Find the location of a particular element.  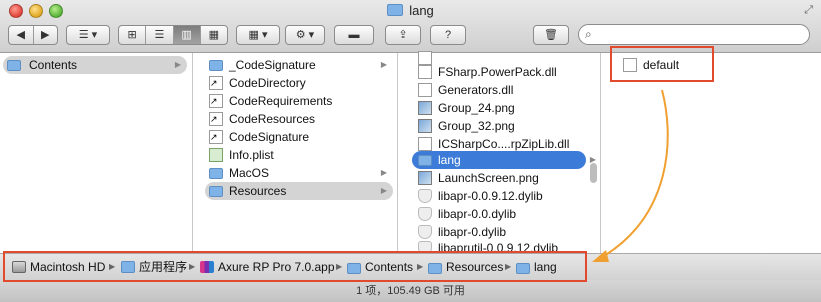

search-input: ⌕ is located at coordinates (694, 34).